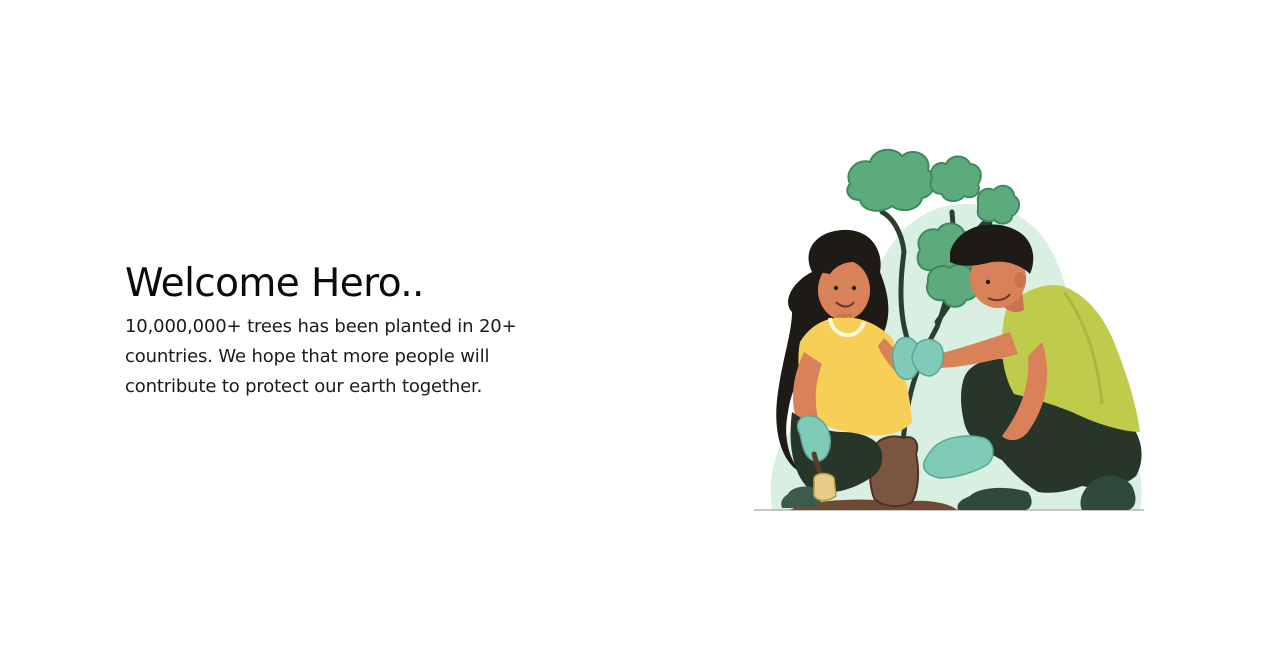 The height and width of the screenshot is (657, 1277). I want to click on hero-title: Welcome Hero.., so click(274, 283).